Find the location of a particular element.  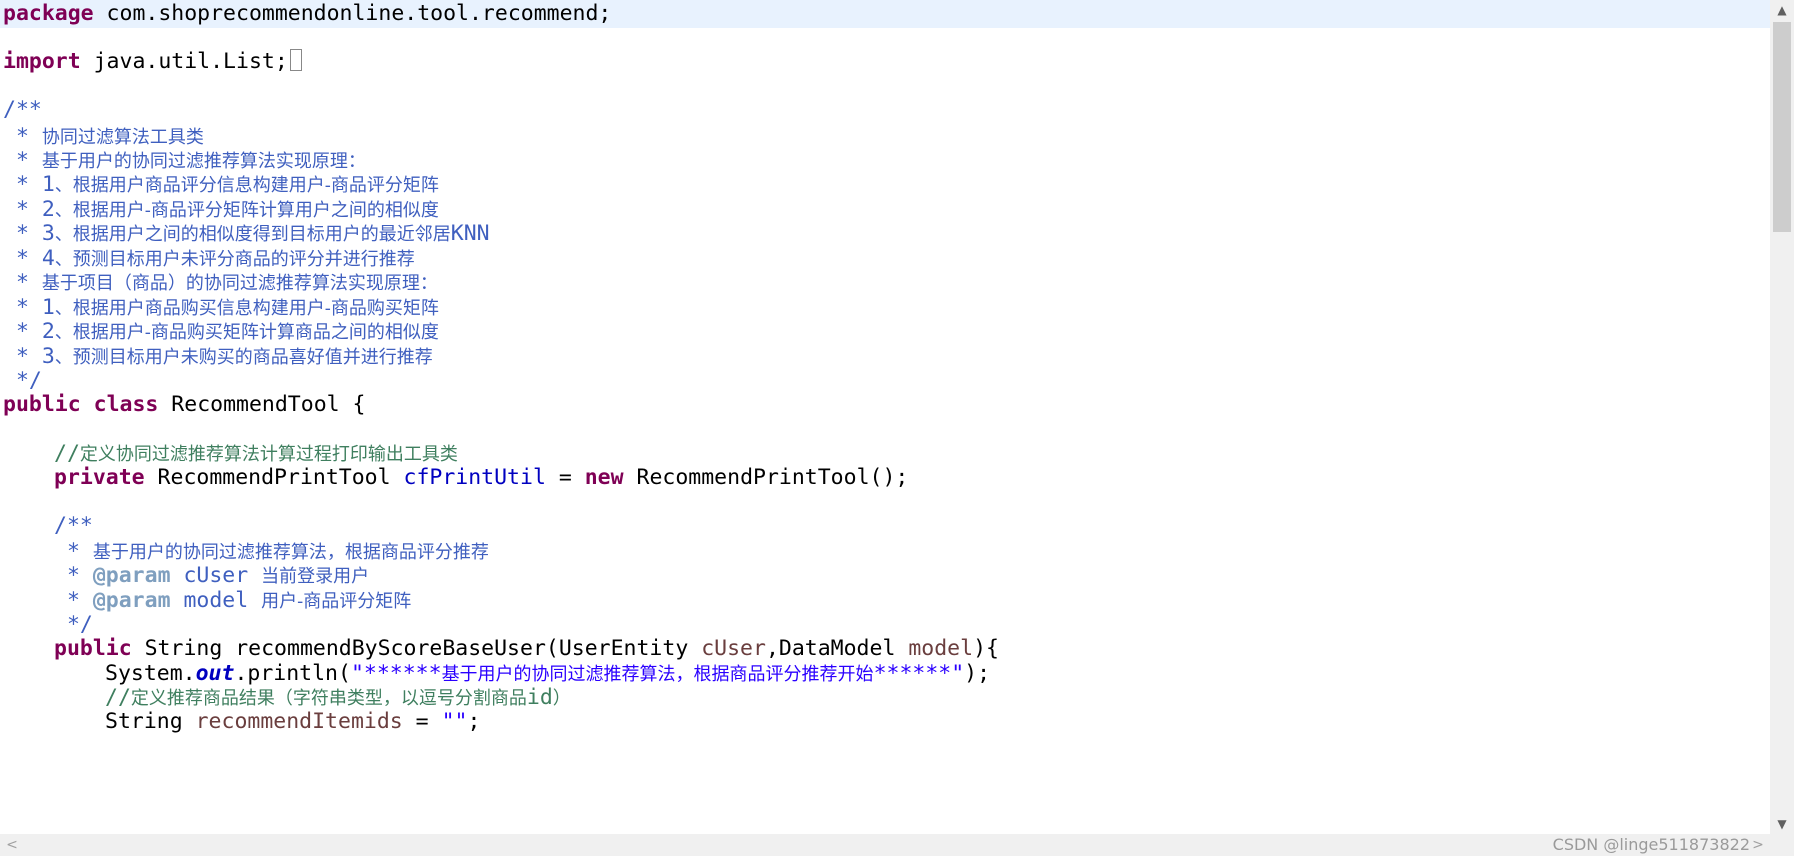

scroll-right-icon: > is located at coordinates (1758, 845).